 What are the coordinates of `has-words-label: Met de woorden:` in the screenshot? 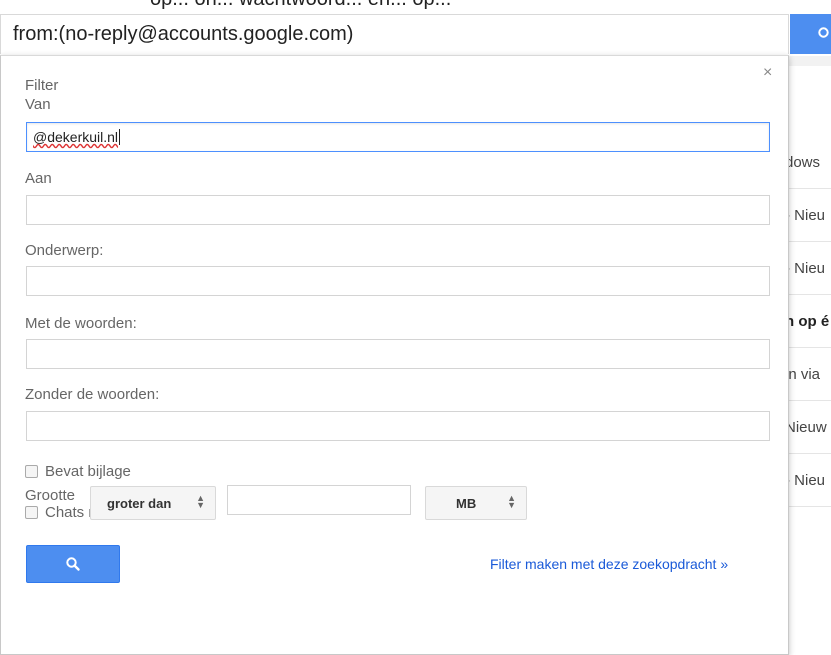 It's located at (81, 323).